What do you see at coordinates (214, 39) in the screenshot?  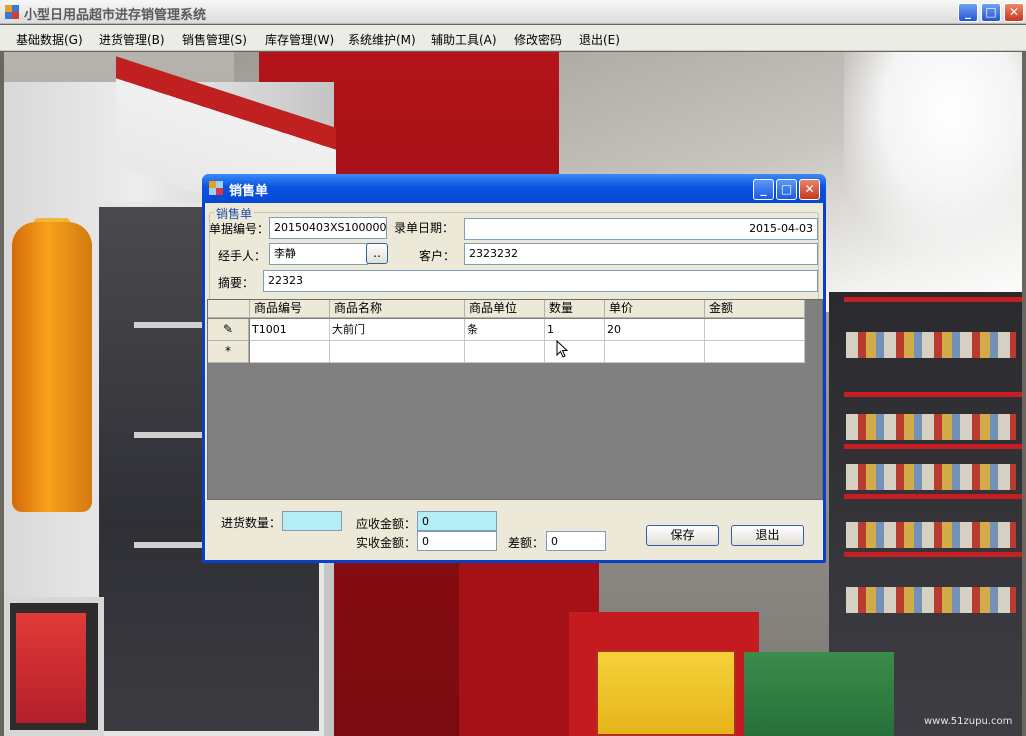 I see `menu-sales: 销售管理(S)` at bounding box center [214, 39].